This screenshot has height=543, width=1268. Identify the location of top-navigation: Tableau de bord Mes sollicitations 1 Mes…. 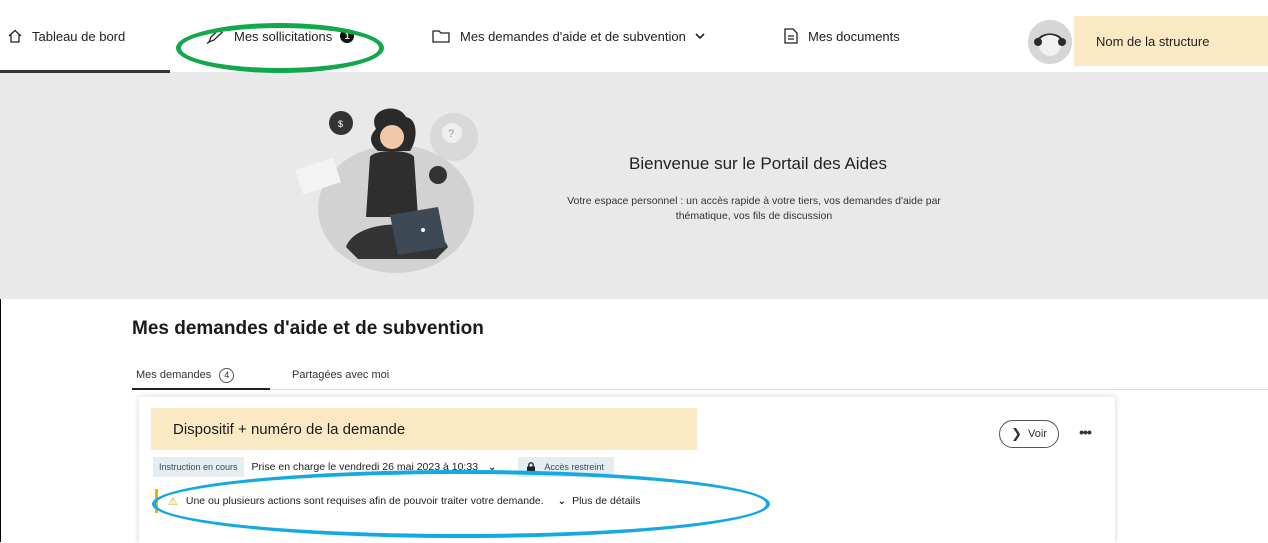
(634, 36).